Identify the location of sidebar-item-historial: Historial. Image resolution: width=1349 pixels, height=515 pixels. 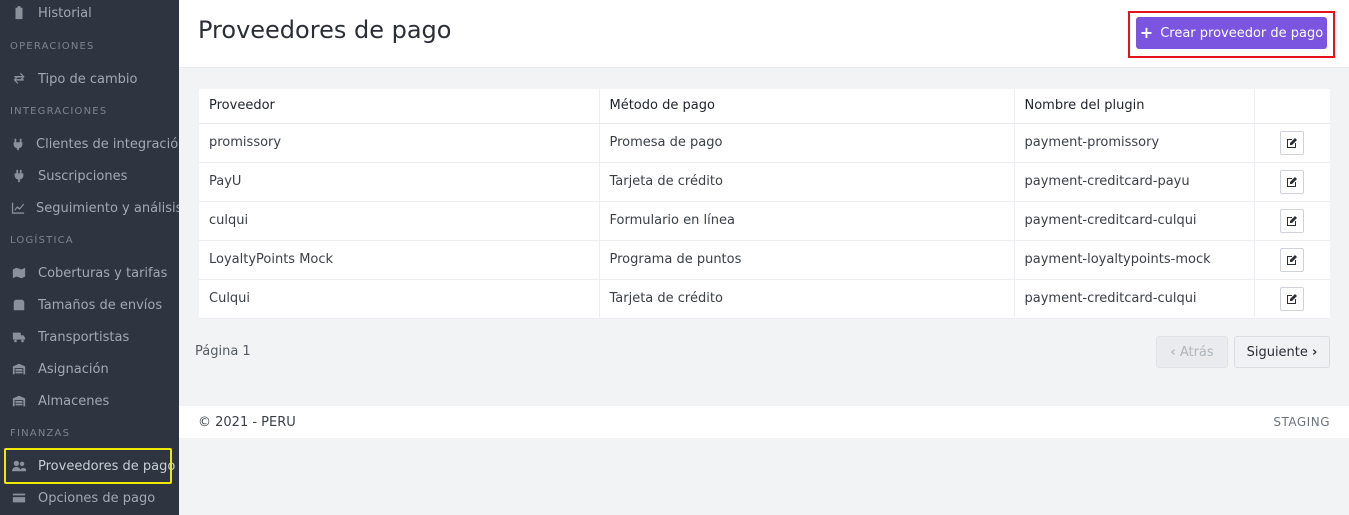
(89, 14).